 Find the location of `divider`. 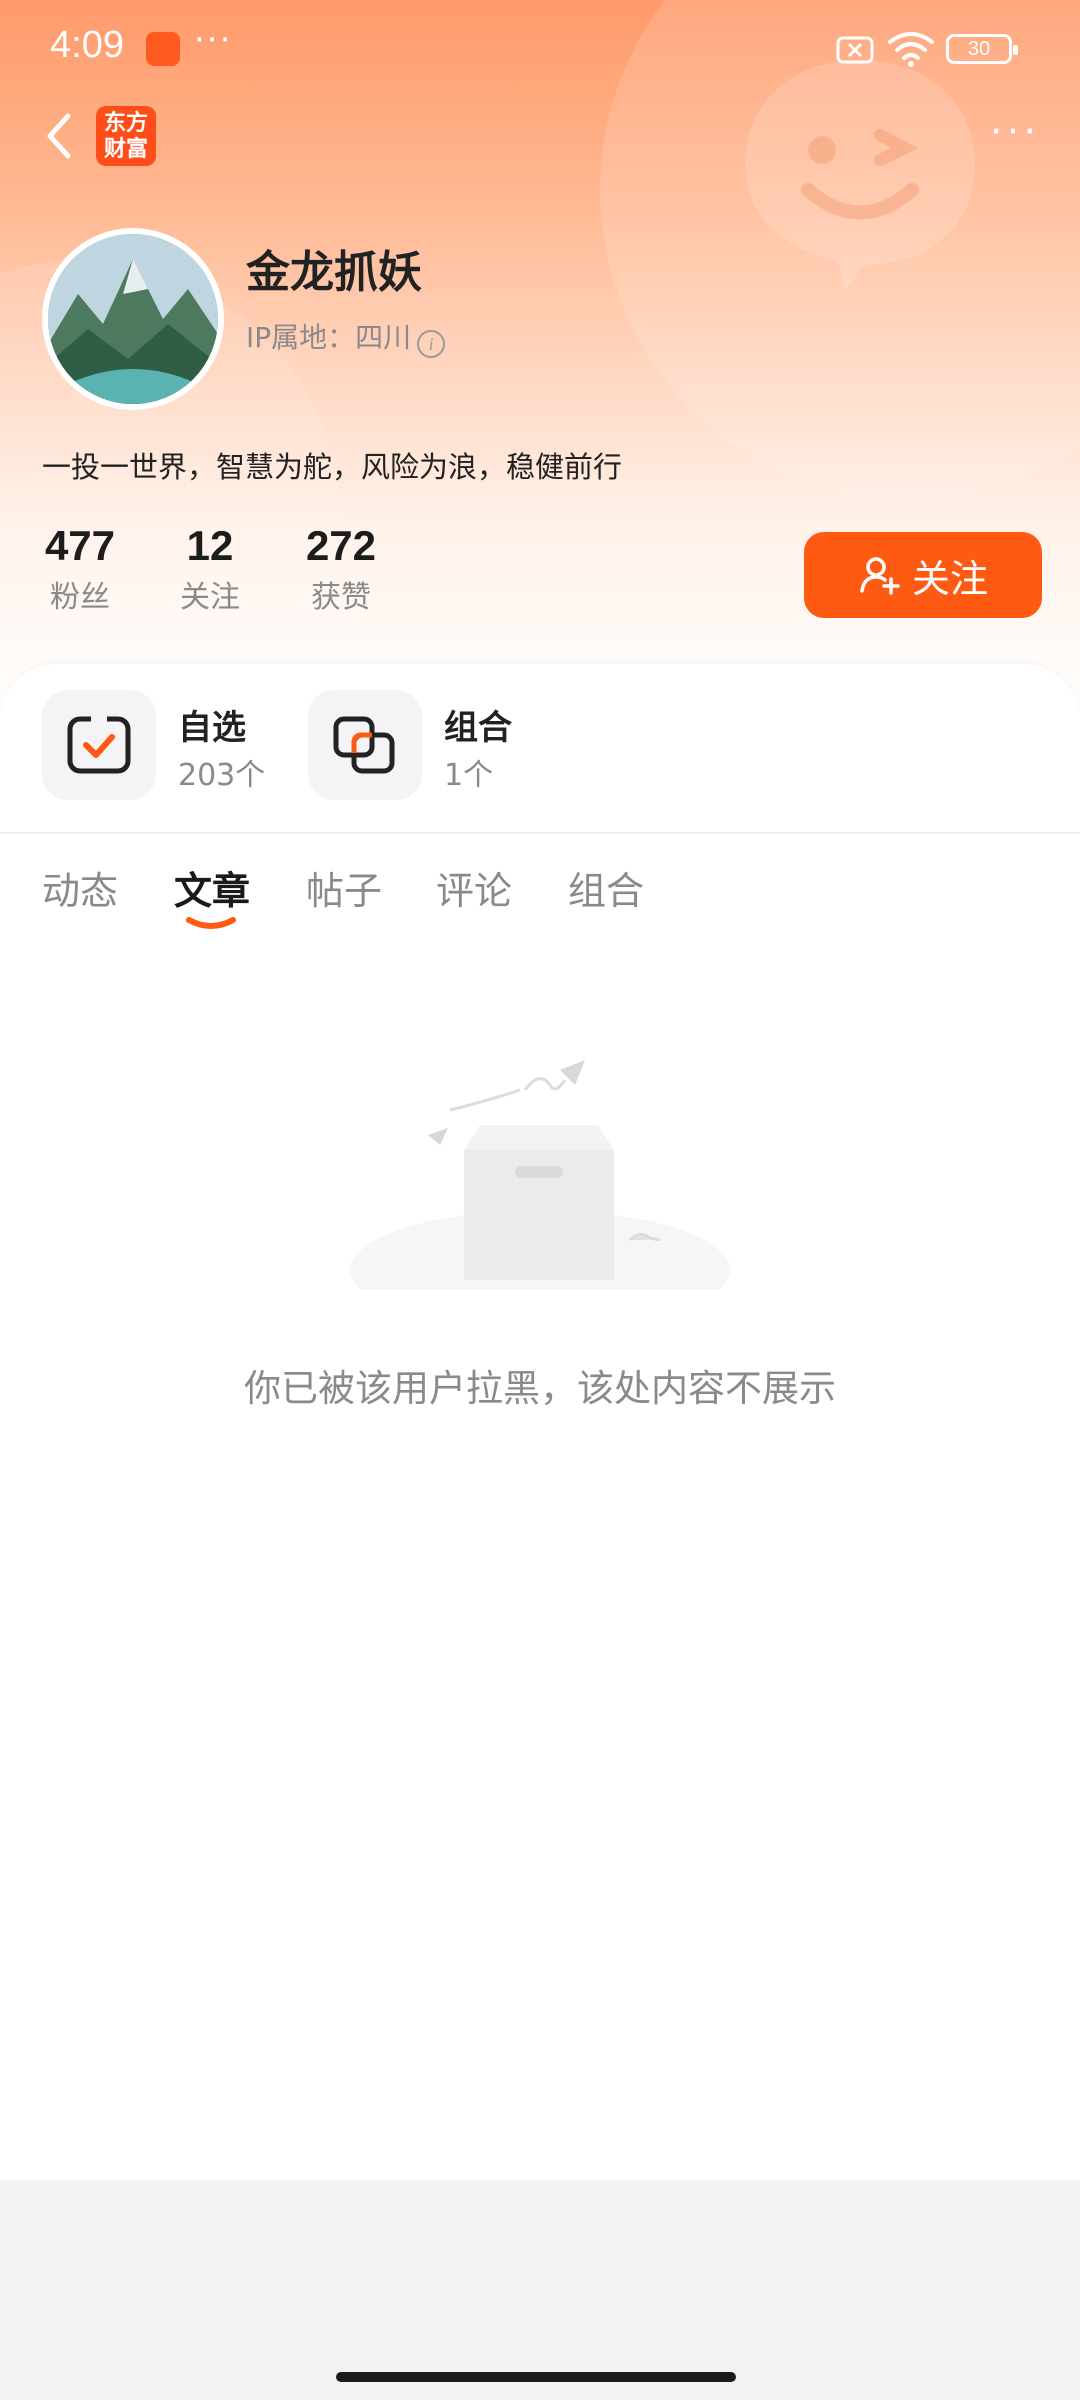

divider is located at coordinates (540, 833).